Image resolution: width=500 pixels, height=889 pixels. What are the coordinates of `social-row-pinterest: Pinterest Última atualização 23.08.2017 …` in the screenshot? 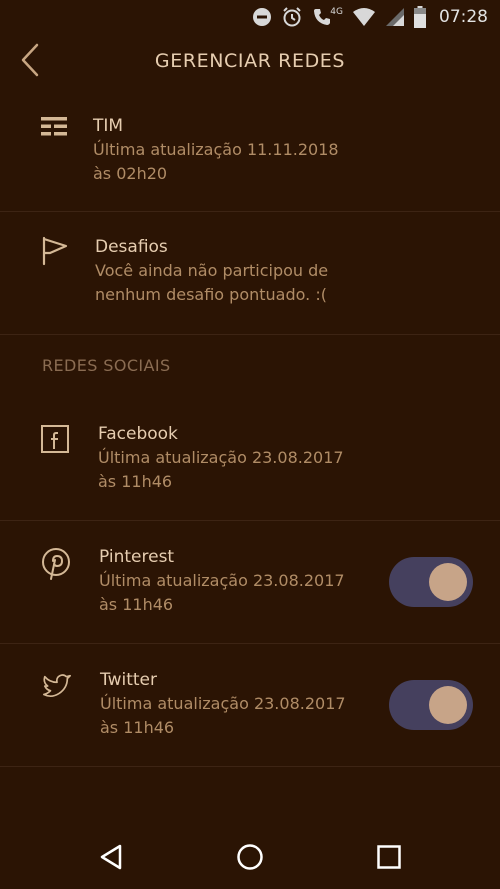 It's located at (250, 582).